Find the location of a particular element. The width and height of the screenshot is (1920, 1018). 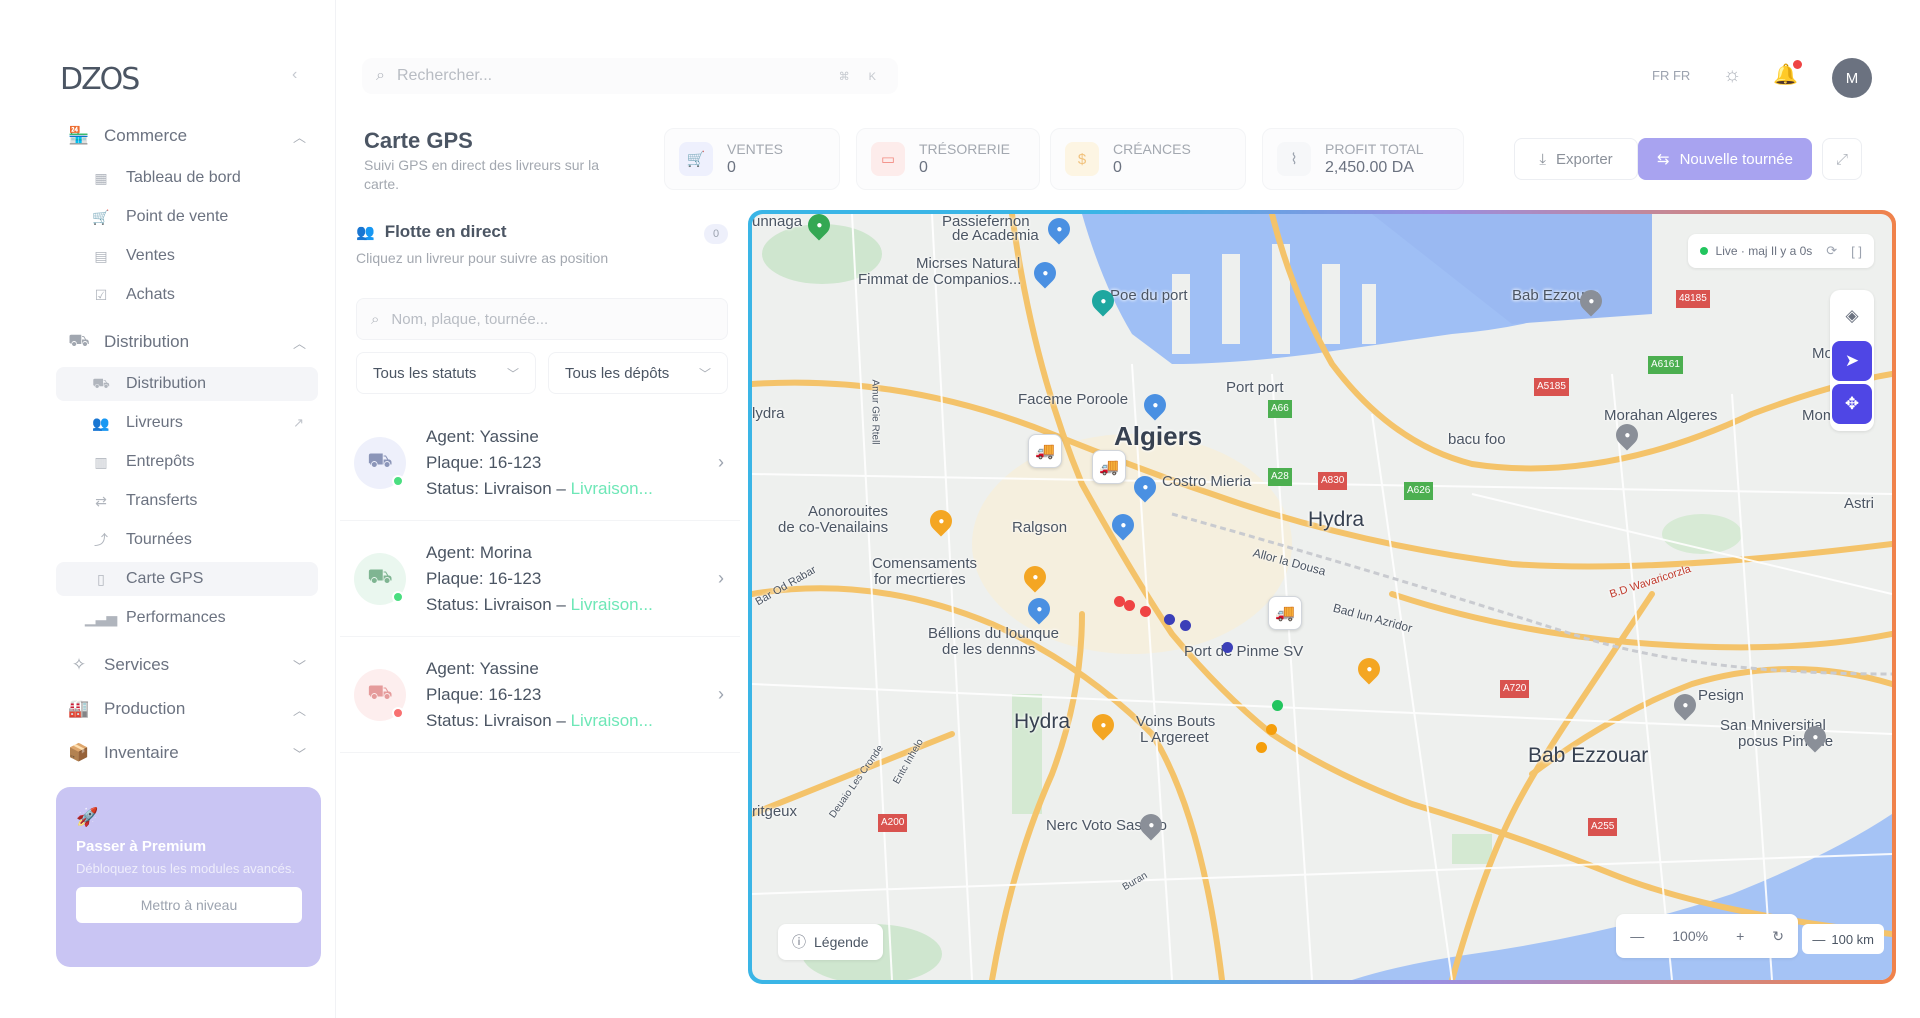

truck-icon: 🚚 is located at coordinates (1109, 467).